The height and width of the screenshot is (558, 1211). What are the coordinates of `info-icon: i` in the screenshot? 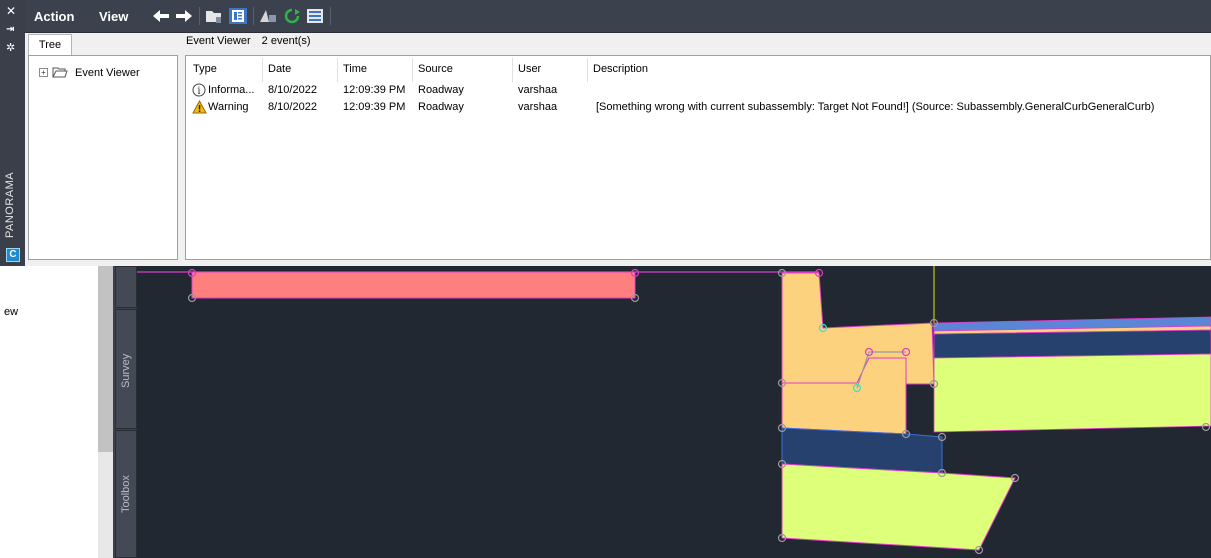 It's located at (199, 90).